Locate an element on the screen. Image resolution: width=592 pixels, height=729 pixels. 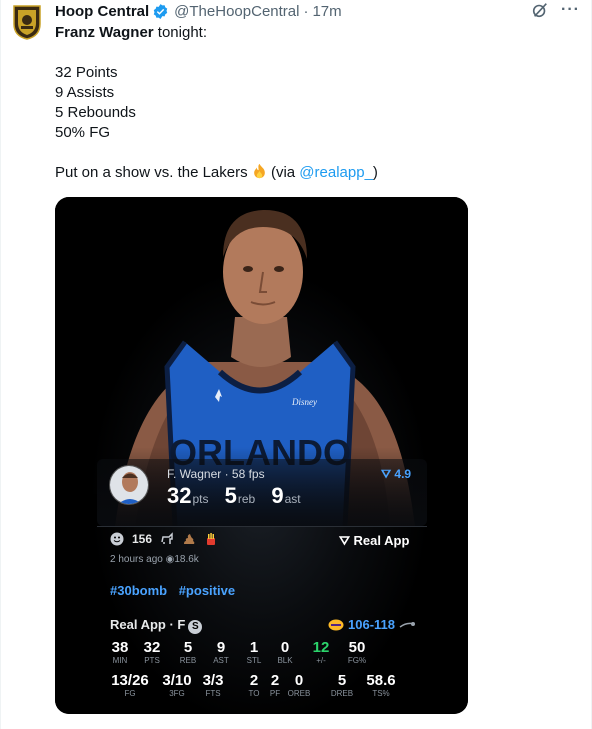
hashtag-30bomb: #30bomb is located at coordinates (138, 590).